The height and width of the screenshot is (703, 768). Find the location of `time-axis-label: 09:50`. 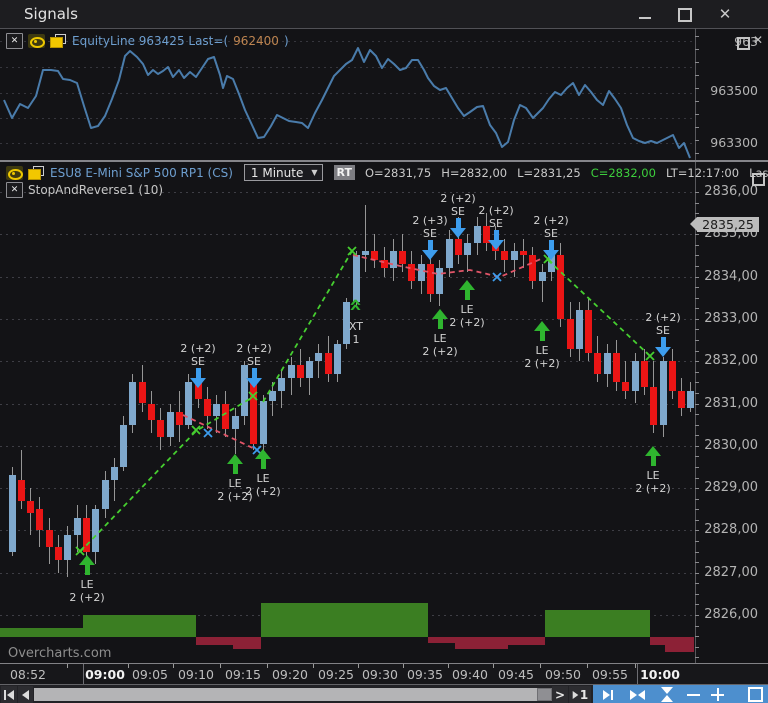

time-axis-label: 09:50 is located at coordinates (563, 674).